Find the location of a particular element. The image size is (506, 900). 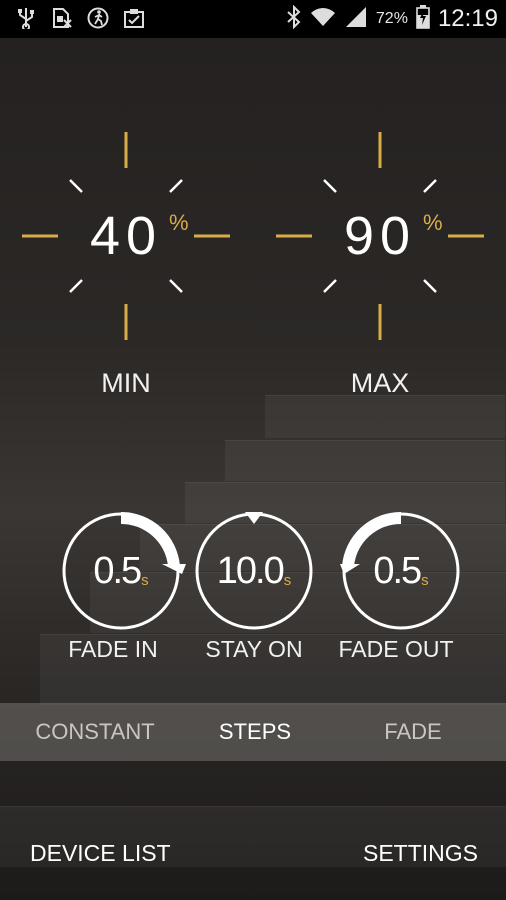

max-dial: 90 % is located at coordinates (380, 236).